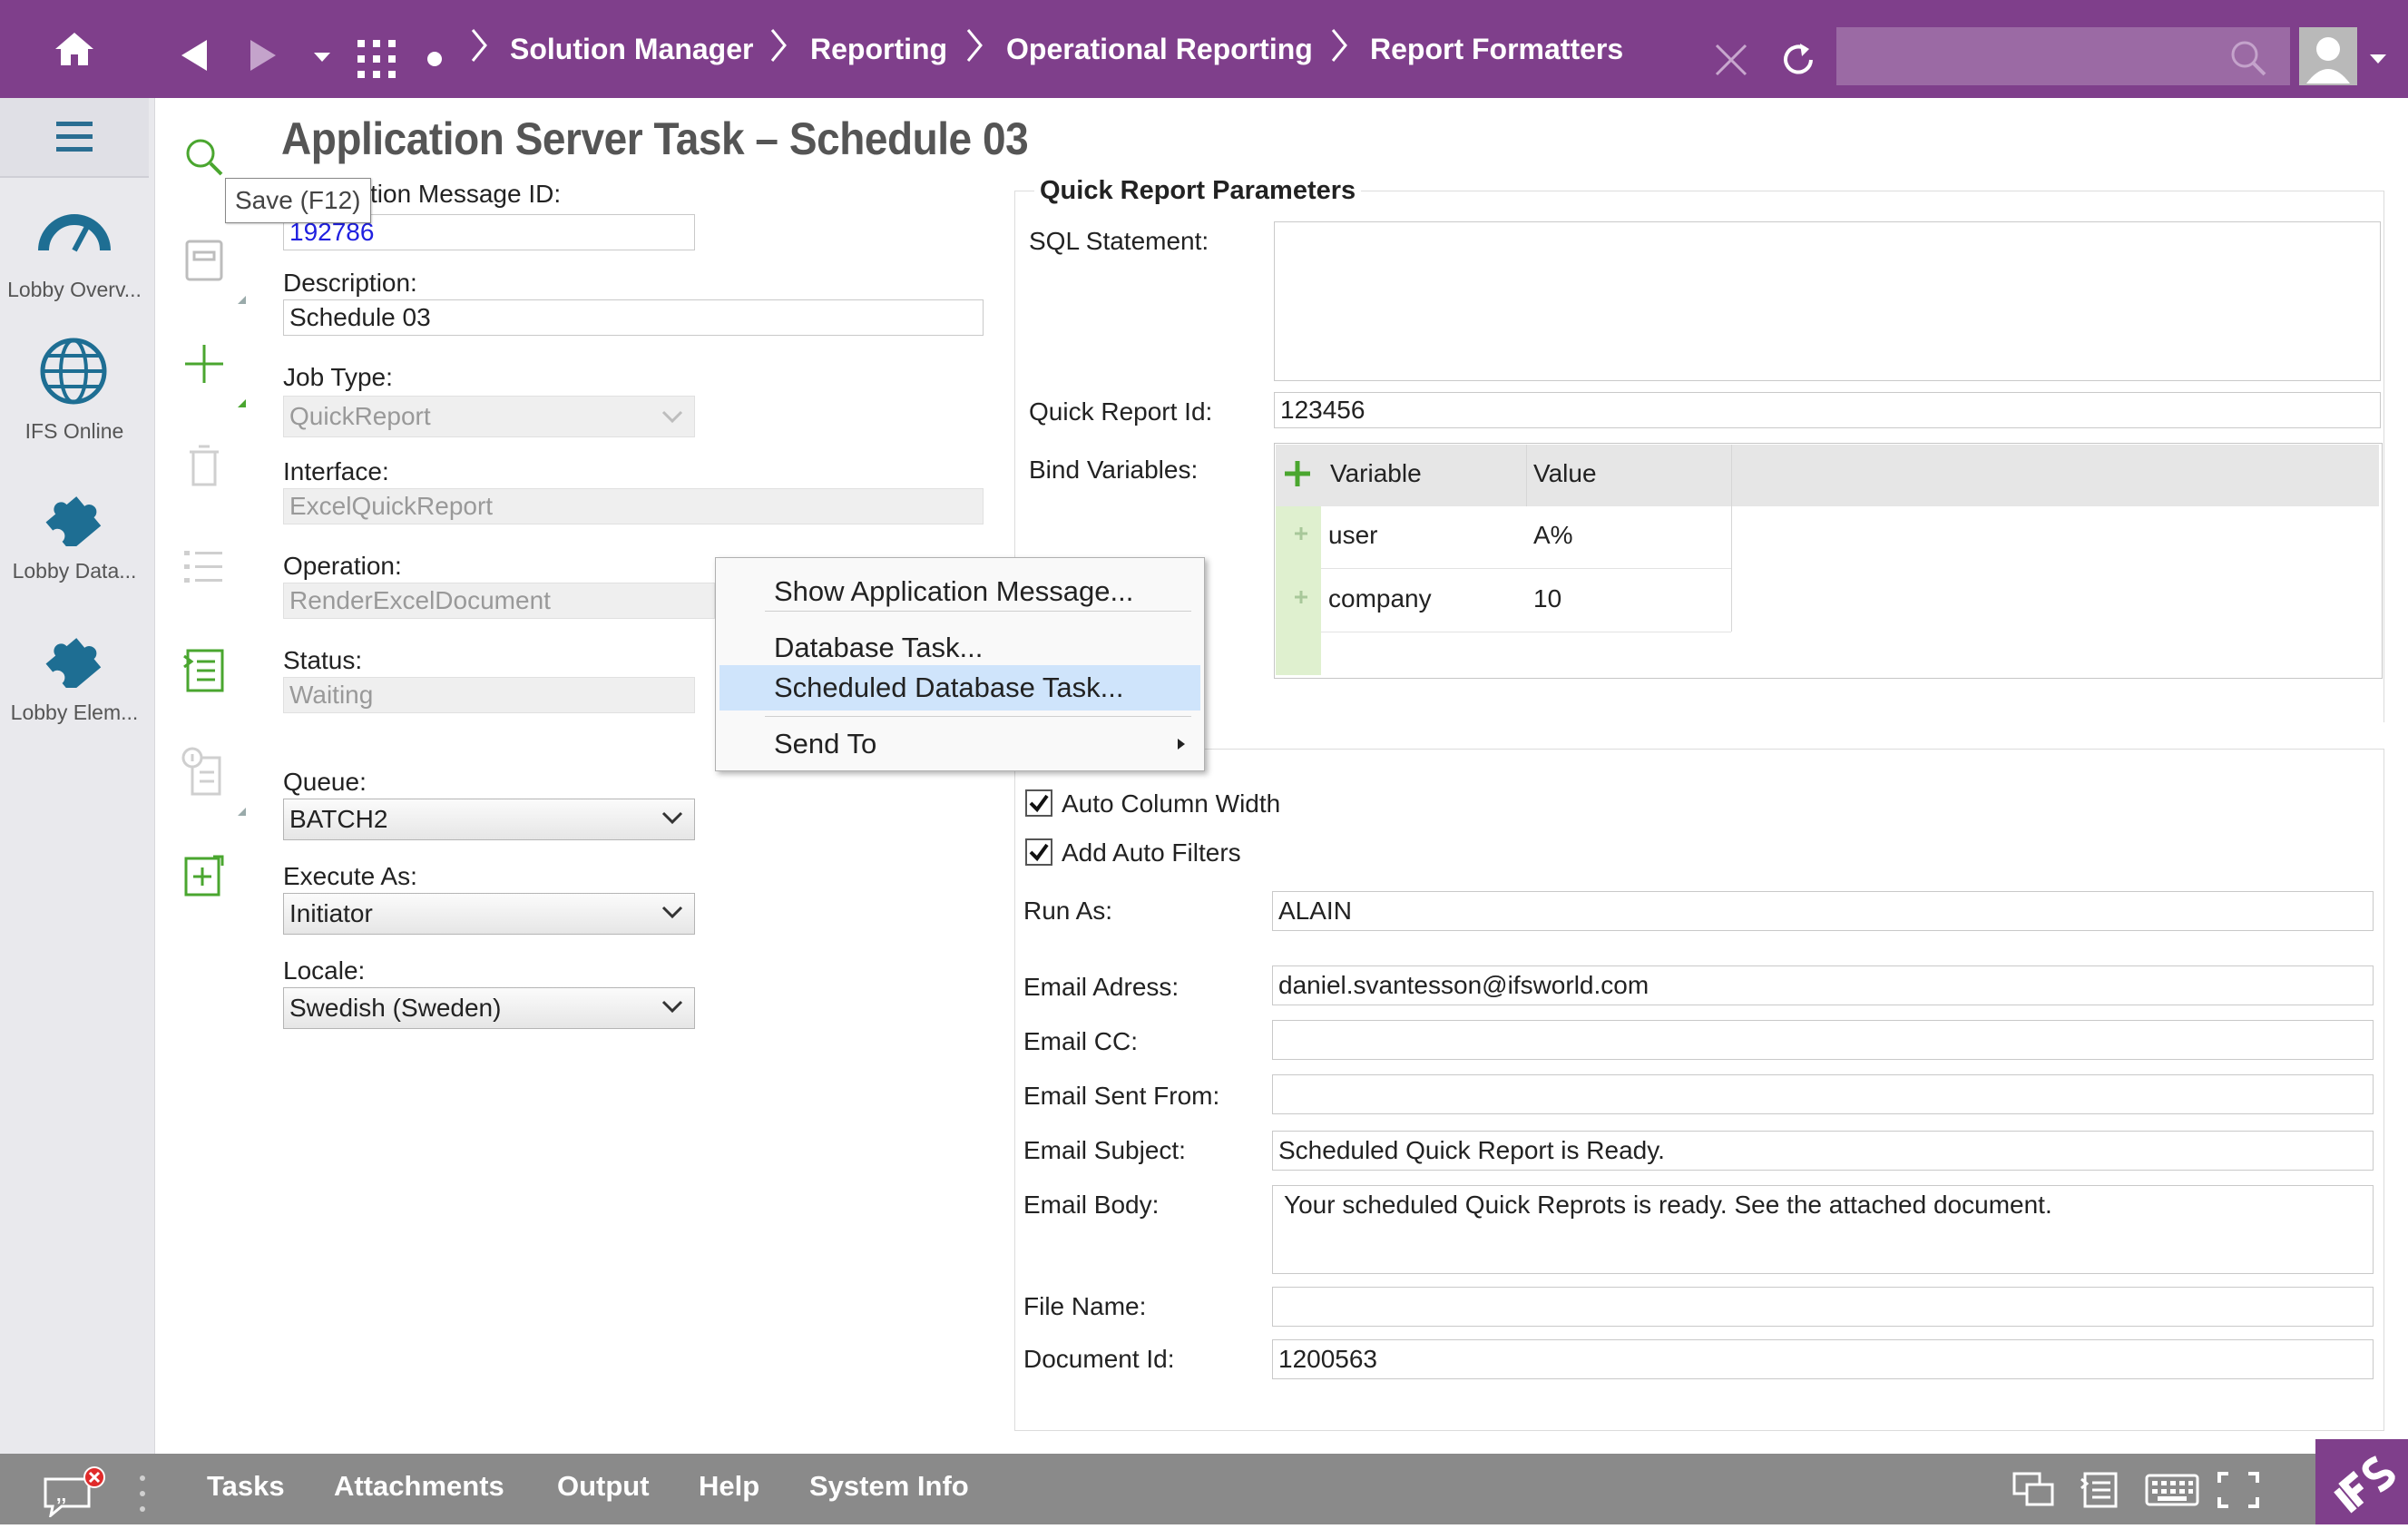 The width and height of the screenshot is (2408, 1529). Describe the element at coordinates (2063, 56) in the screenshot. I see `search-input` at that location.